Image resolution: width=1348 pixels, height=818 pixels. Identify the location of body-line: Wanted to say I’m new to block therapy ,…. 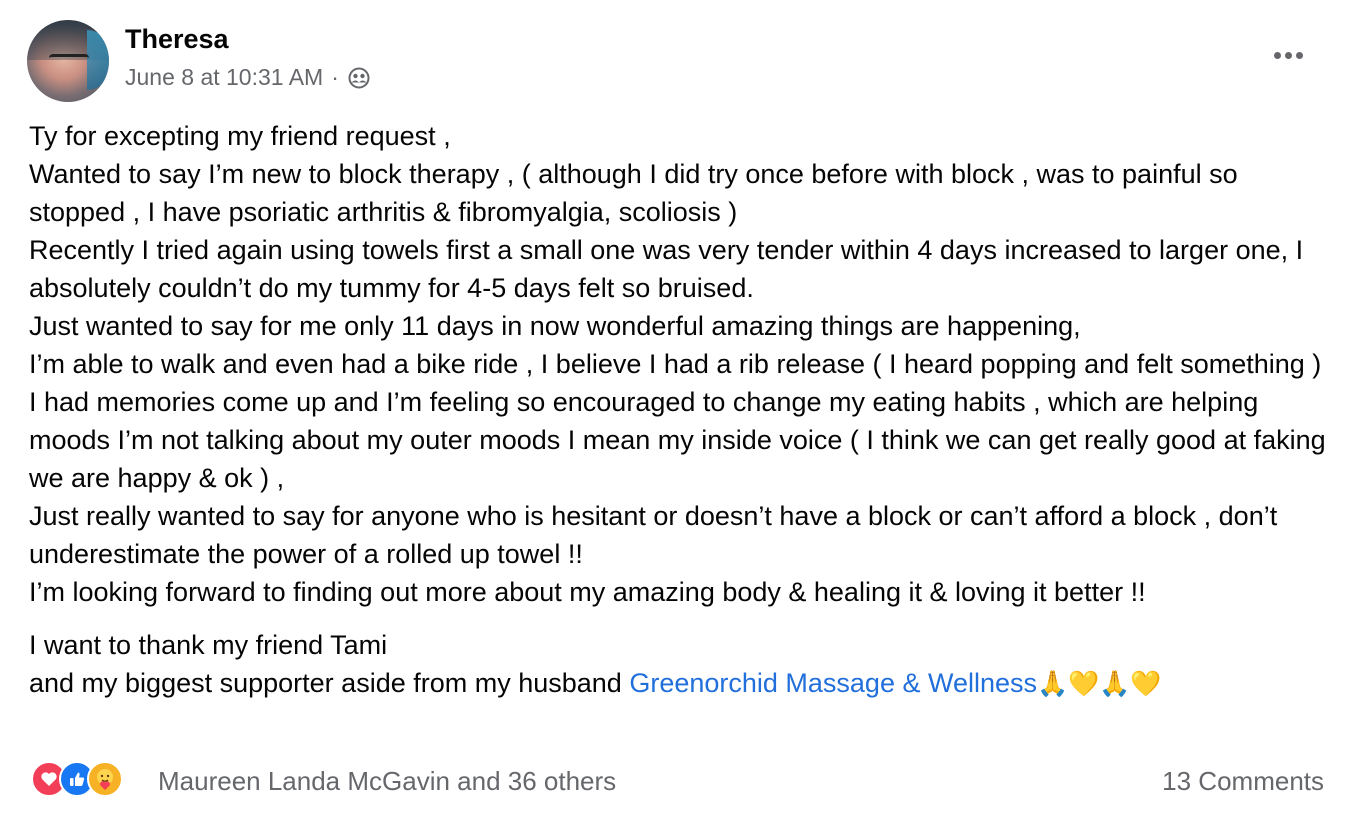
(633, 193).